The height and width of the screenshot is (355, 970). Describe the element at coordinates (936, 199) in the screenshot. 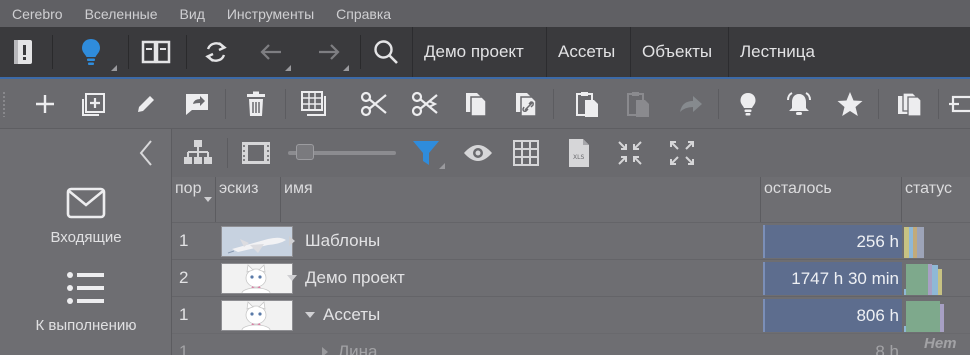

I see `column-header-status: статус` at that location.